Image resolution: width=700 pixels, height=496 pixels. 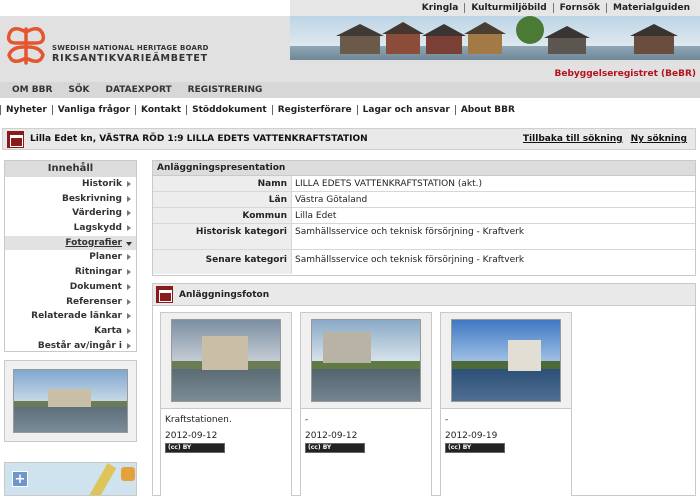 I want to click on photo-card: - 2012-09-19 (cc) BY, so click(x=506, y=404).